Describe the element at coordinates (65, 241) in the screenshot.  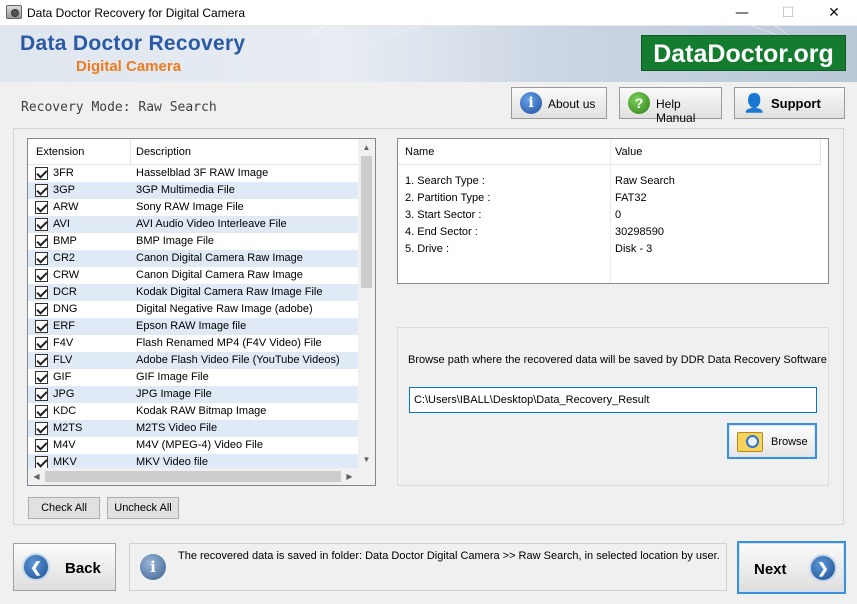
I see `extension-code: BMP` at that location.